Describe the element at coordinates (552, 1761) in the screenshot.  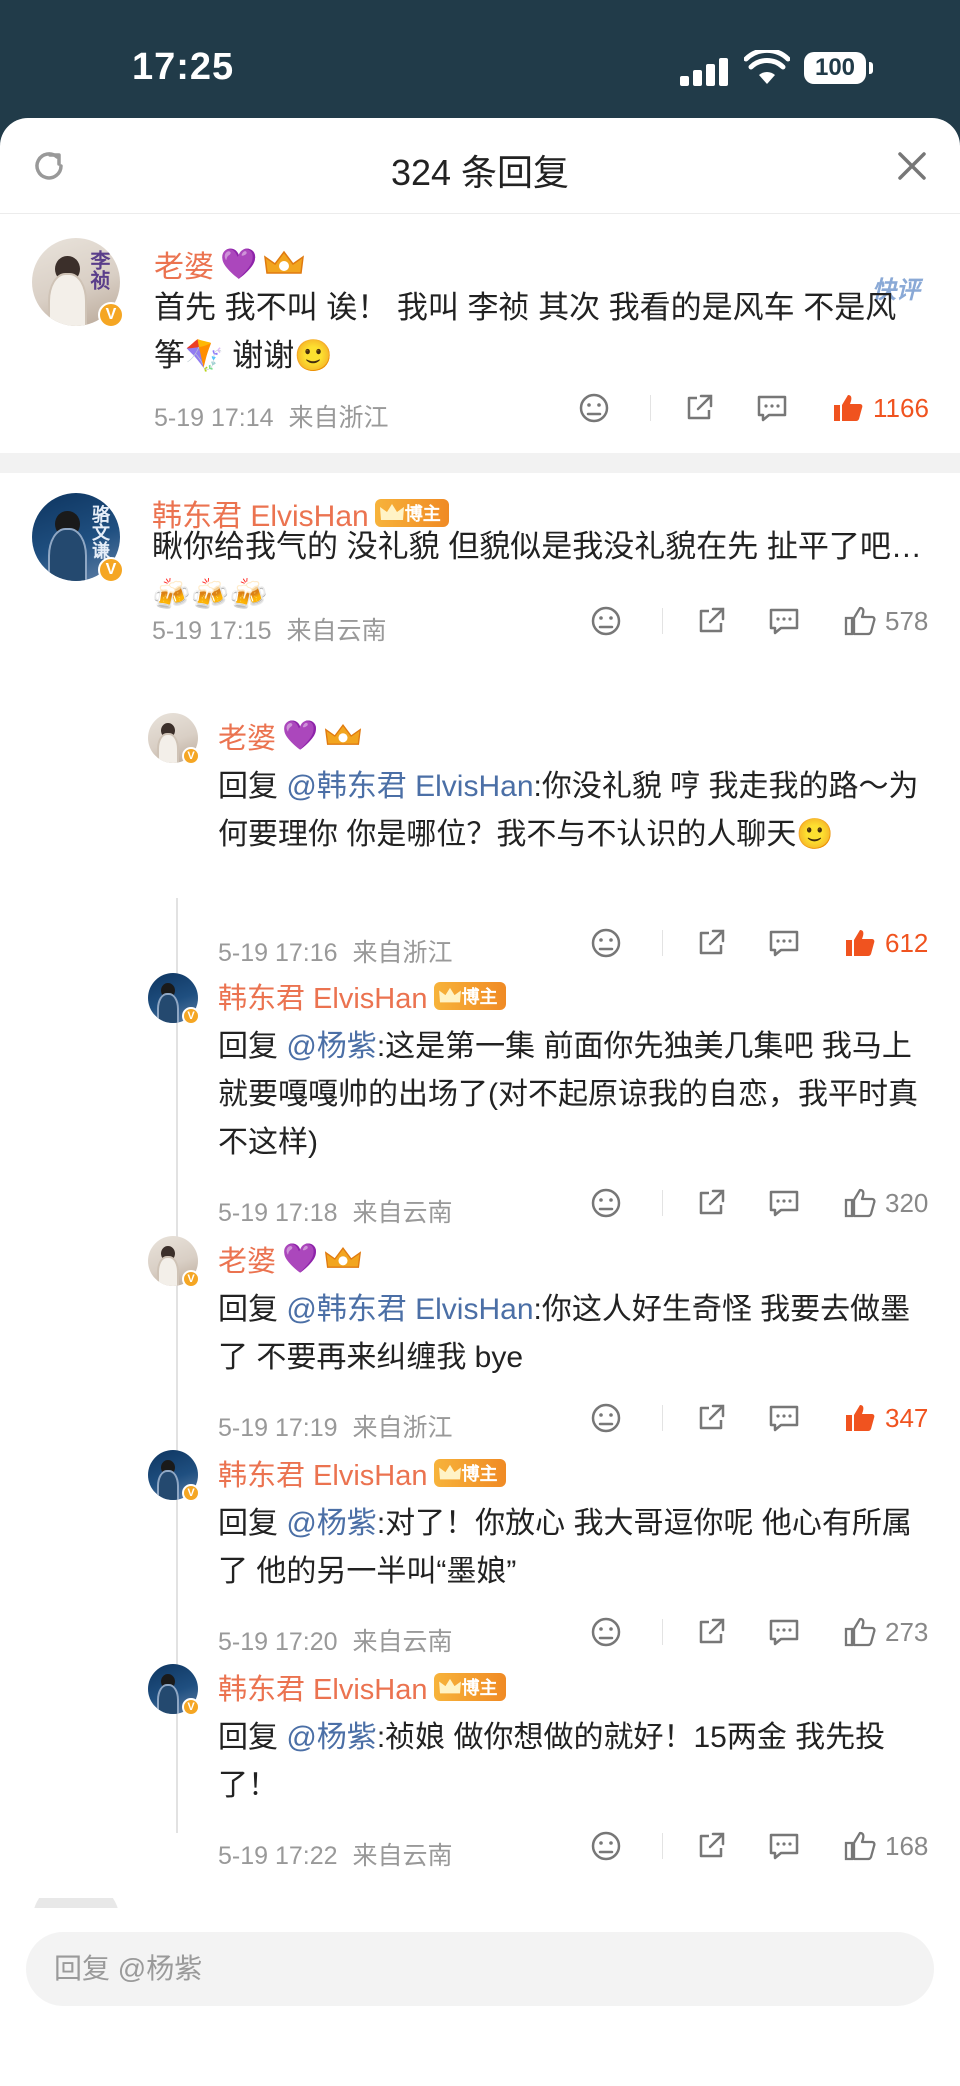
I see `reply-text: 回复 @杨紫:祯娘 做你想做的就好！15两金 我先投了！` at that location.